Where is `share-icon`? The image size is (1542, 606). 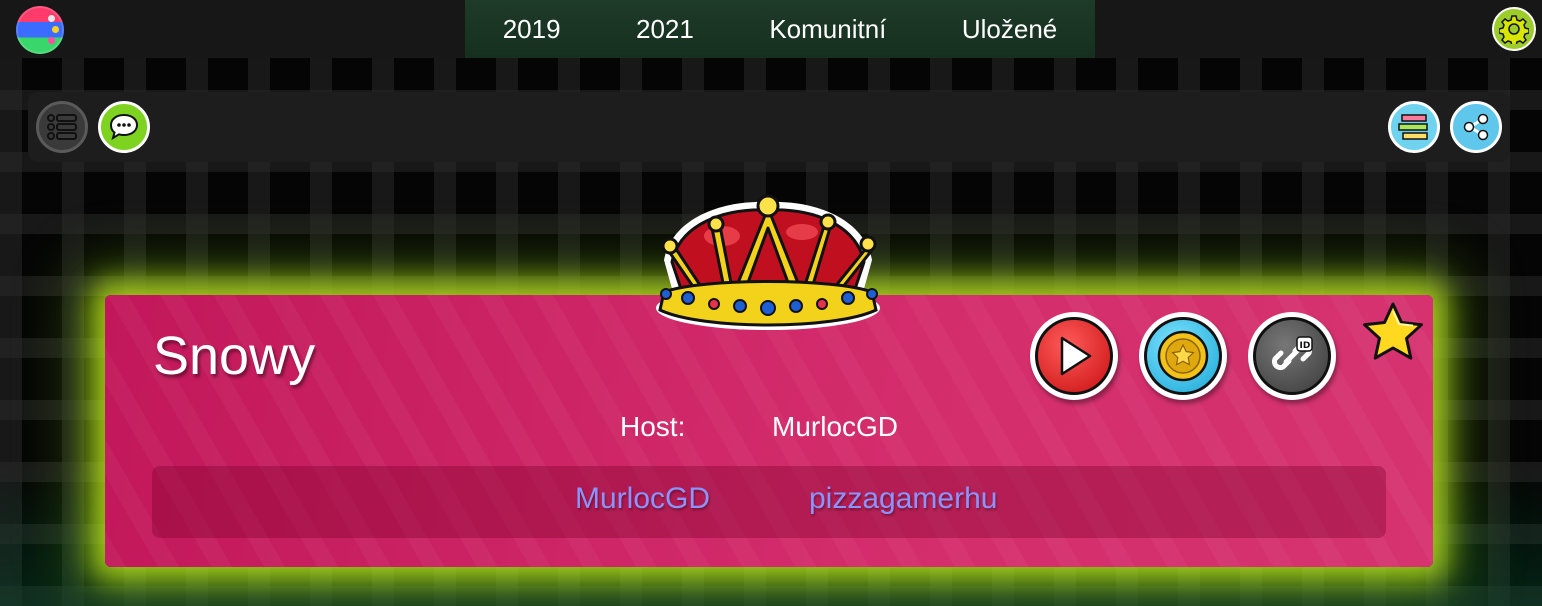 share-icon is located at coordinates (1476, 127).